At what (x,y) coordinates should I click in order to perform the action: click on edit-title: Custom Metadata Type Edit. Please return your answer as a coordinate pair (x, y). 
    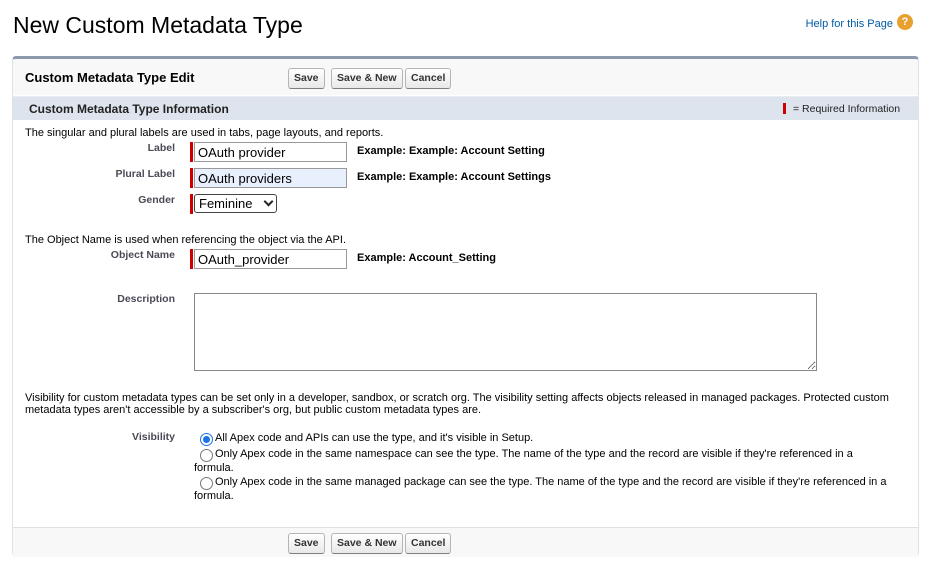
    Looking at the image, I should click on (110, 77).